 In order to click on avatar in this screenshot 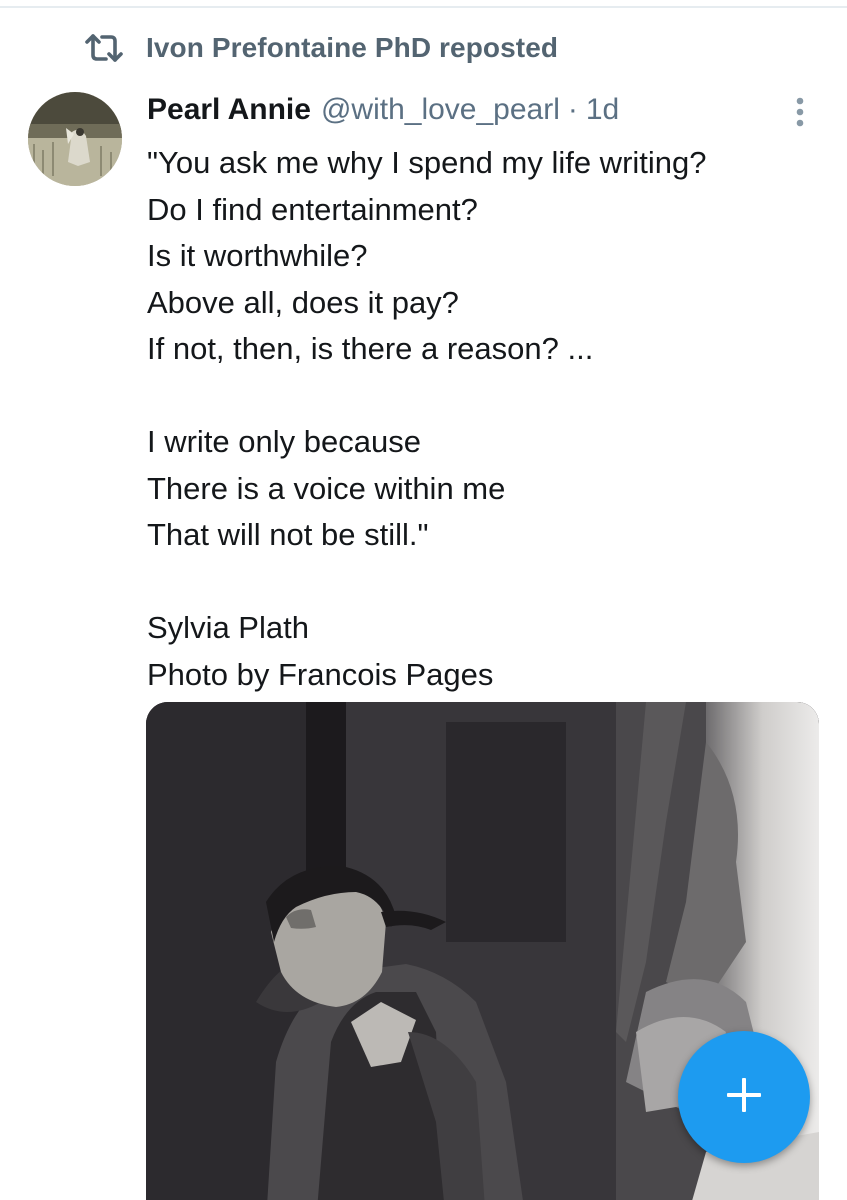, I will do `click(75, 139)`.